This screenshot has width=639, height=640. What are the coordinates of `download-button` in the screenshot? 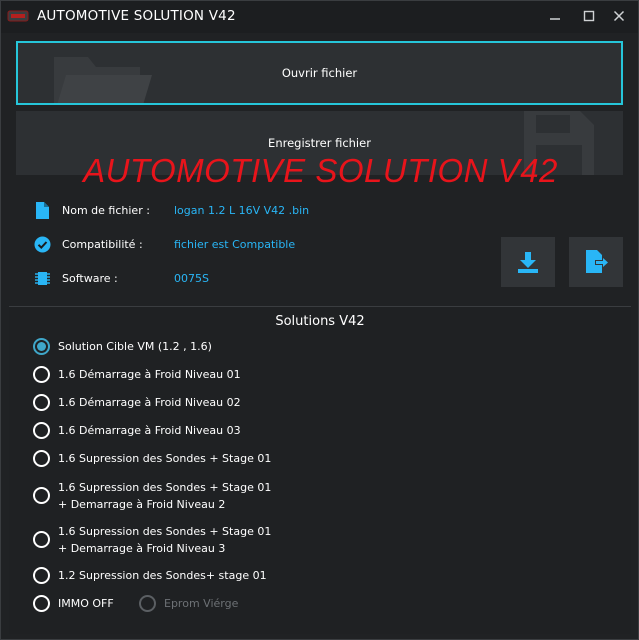 It's located at (528, 262).